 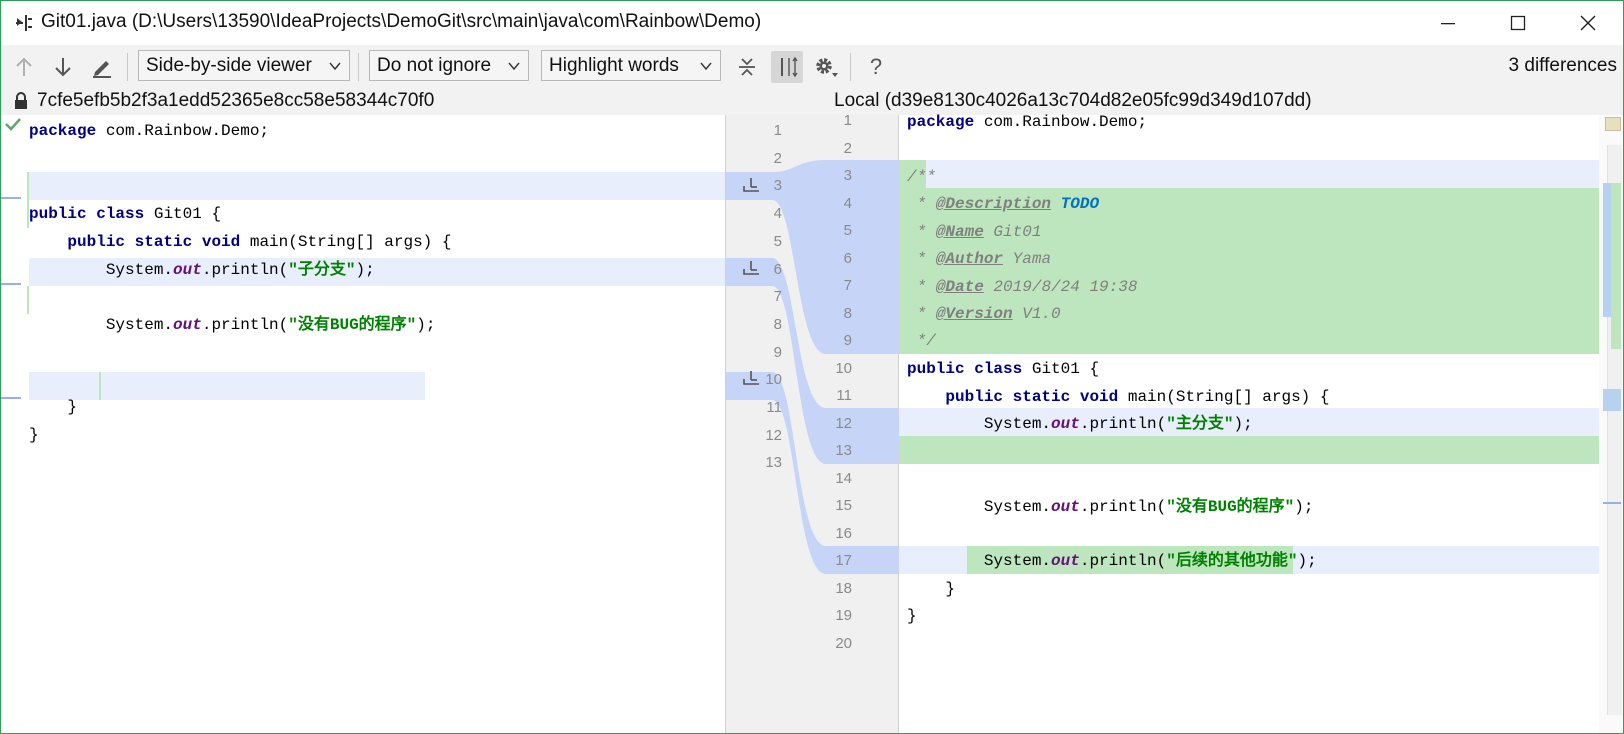 I want to click on ignore-whitespace-select: Do not ignore, so click(x=449, y=65).